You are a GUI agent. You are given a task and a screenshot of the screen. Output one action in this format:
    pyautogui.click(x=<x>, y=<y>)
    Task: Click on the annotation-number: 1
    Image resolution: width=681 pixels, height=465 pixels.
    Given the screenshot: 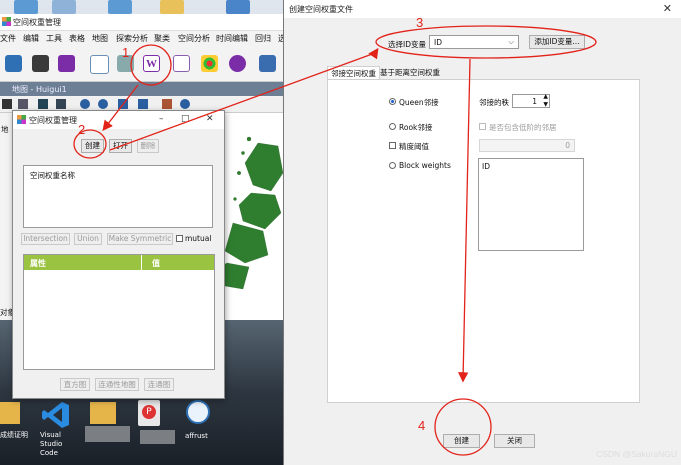 What is the action you would take?
    pyautogui.click(x=126, y=52)
    